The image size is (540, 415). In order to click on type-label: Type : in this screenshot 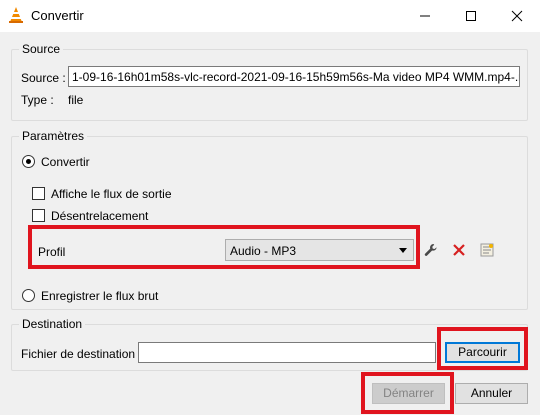, I will do `click(37, 100)`.